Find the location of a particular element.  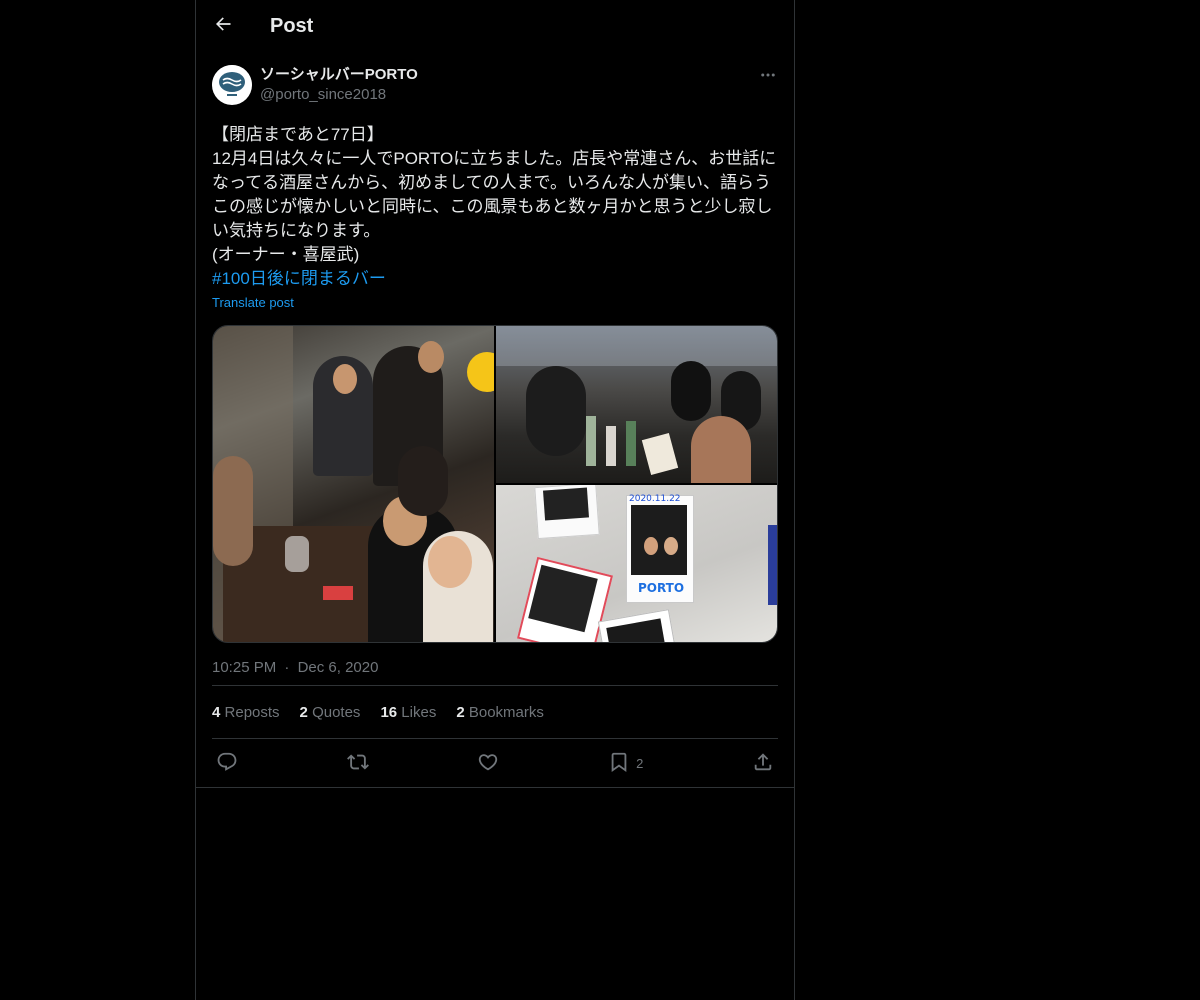

handle: @porto_since2018 is located at coordinates (506, 95).